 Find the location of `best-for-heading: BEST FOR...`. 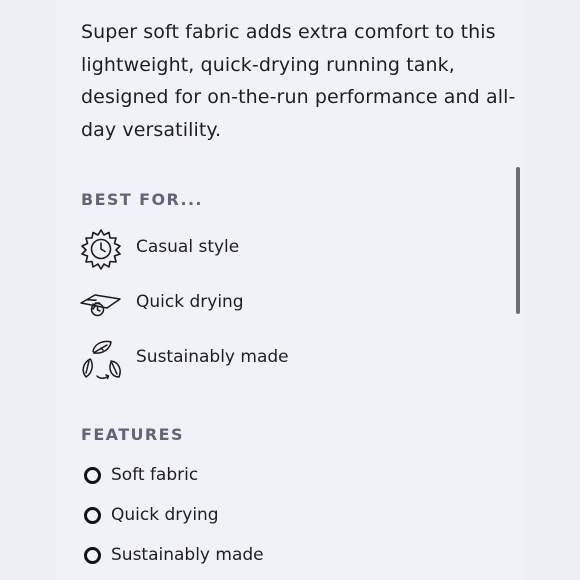

best-for-heading: BEST FOR... is located at coordinates (142, 199).